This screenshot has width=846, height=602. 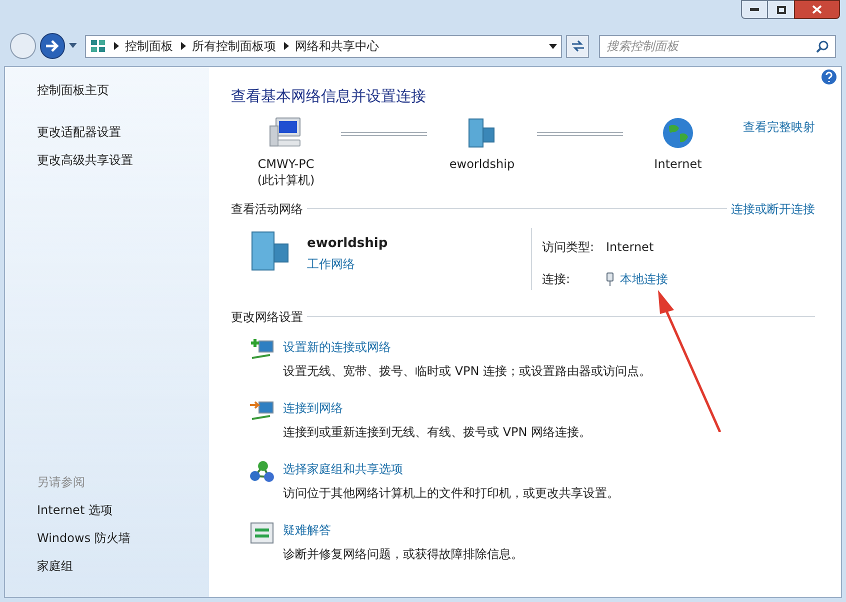 I want to click on forward-button, so click(x=53, y=46).